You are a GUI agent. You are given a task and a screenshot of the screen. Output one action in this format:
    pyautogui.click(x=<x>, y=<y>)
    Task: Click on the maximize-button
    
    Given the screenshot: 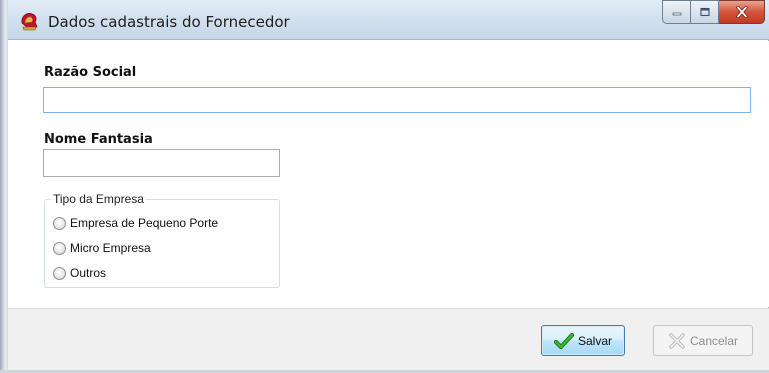 What is the action you would take?
    pyautogui.click(x=705, y=12)
    